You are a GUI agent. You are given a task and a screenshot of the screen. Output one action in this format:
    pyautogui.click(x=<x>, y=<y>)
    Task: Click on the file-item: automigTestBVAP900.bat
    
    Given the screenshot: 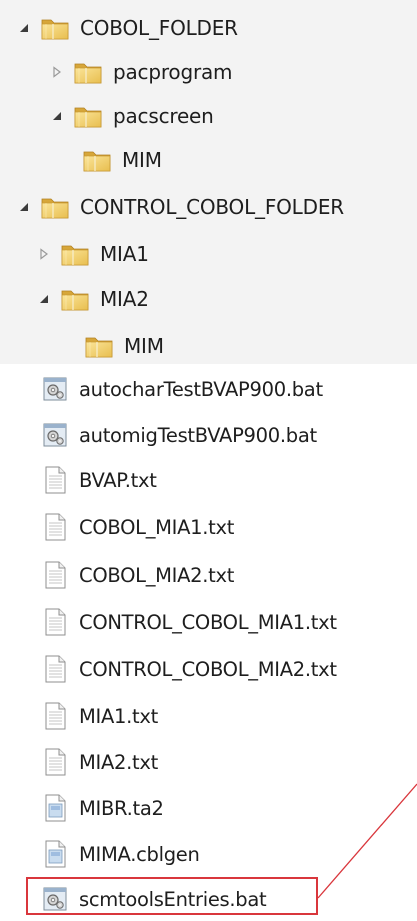 What is the action you would take?
    pyautogui.click(x=179, y=435)
    